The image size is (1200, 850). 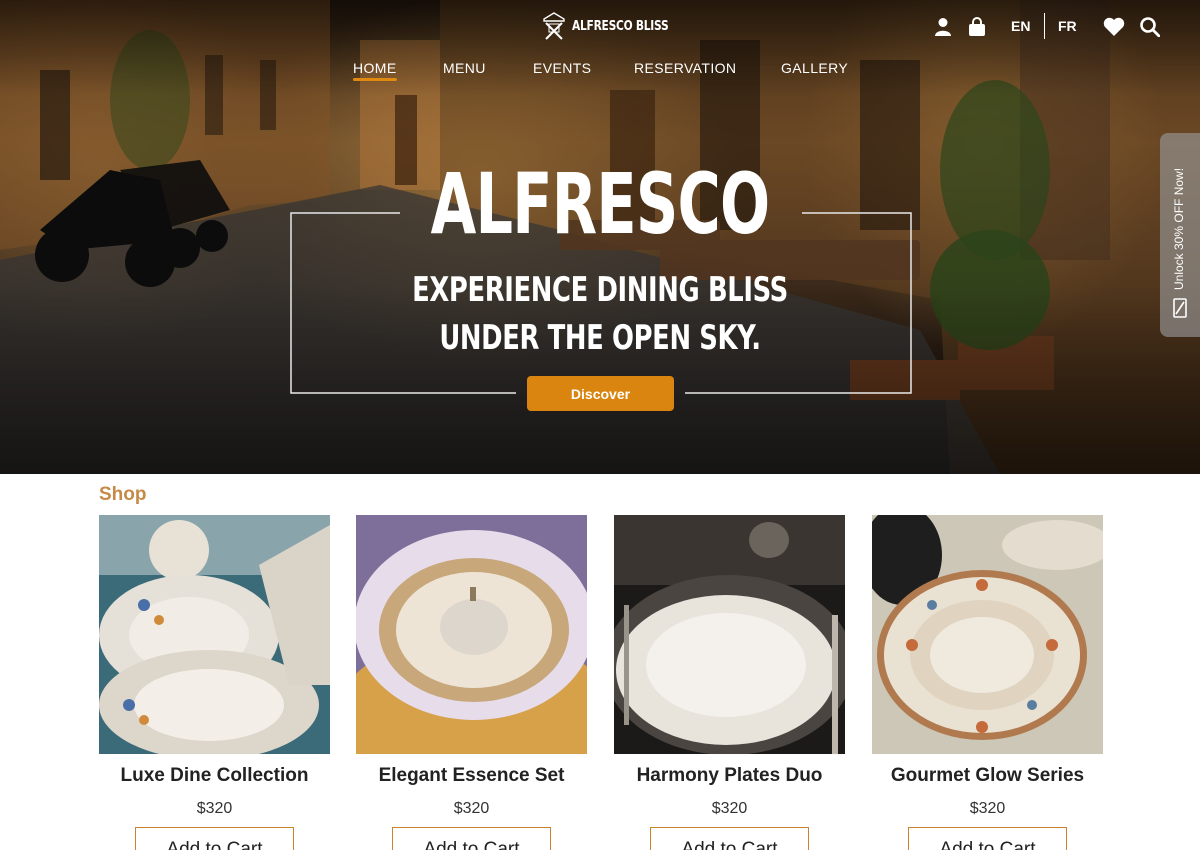 What do you see at coordinates (685, 68) in the screenshot?
I see `nav-item-reservation: RESERVATION` at bounding box center [685, 68].